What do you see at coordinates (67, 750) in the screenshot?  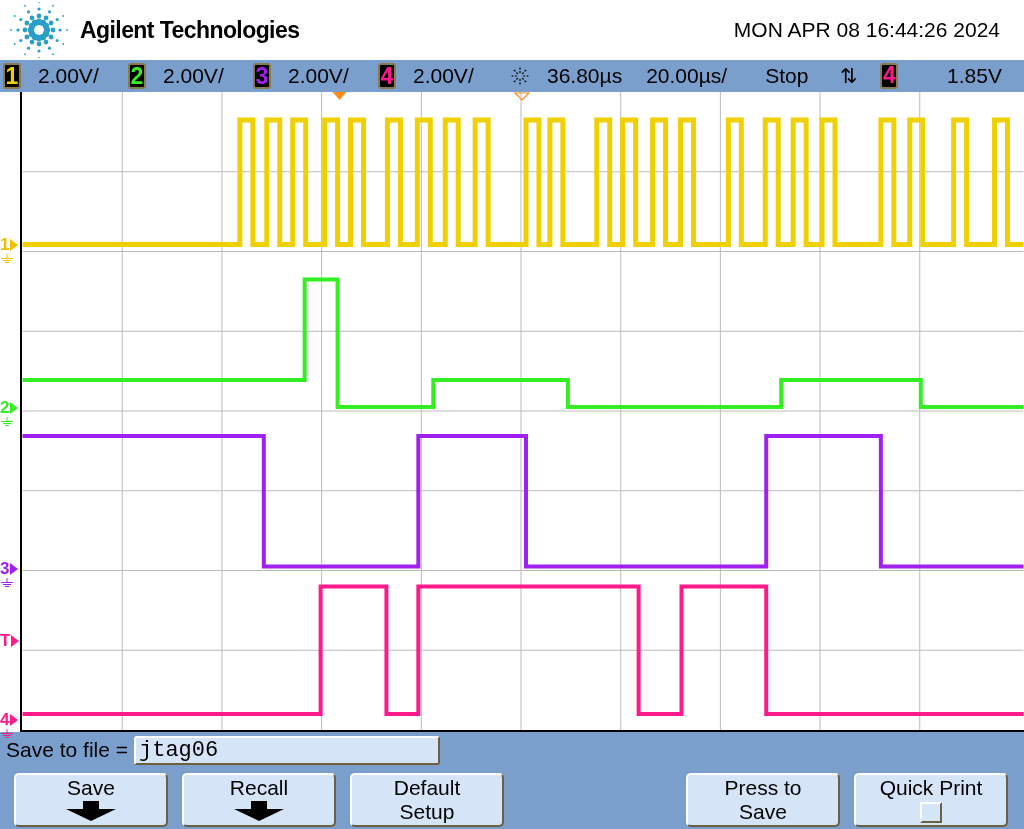 I see `save-label: Save to file =` at bounding box center [67, 750].